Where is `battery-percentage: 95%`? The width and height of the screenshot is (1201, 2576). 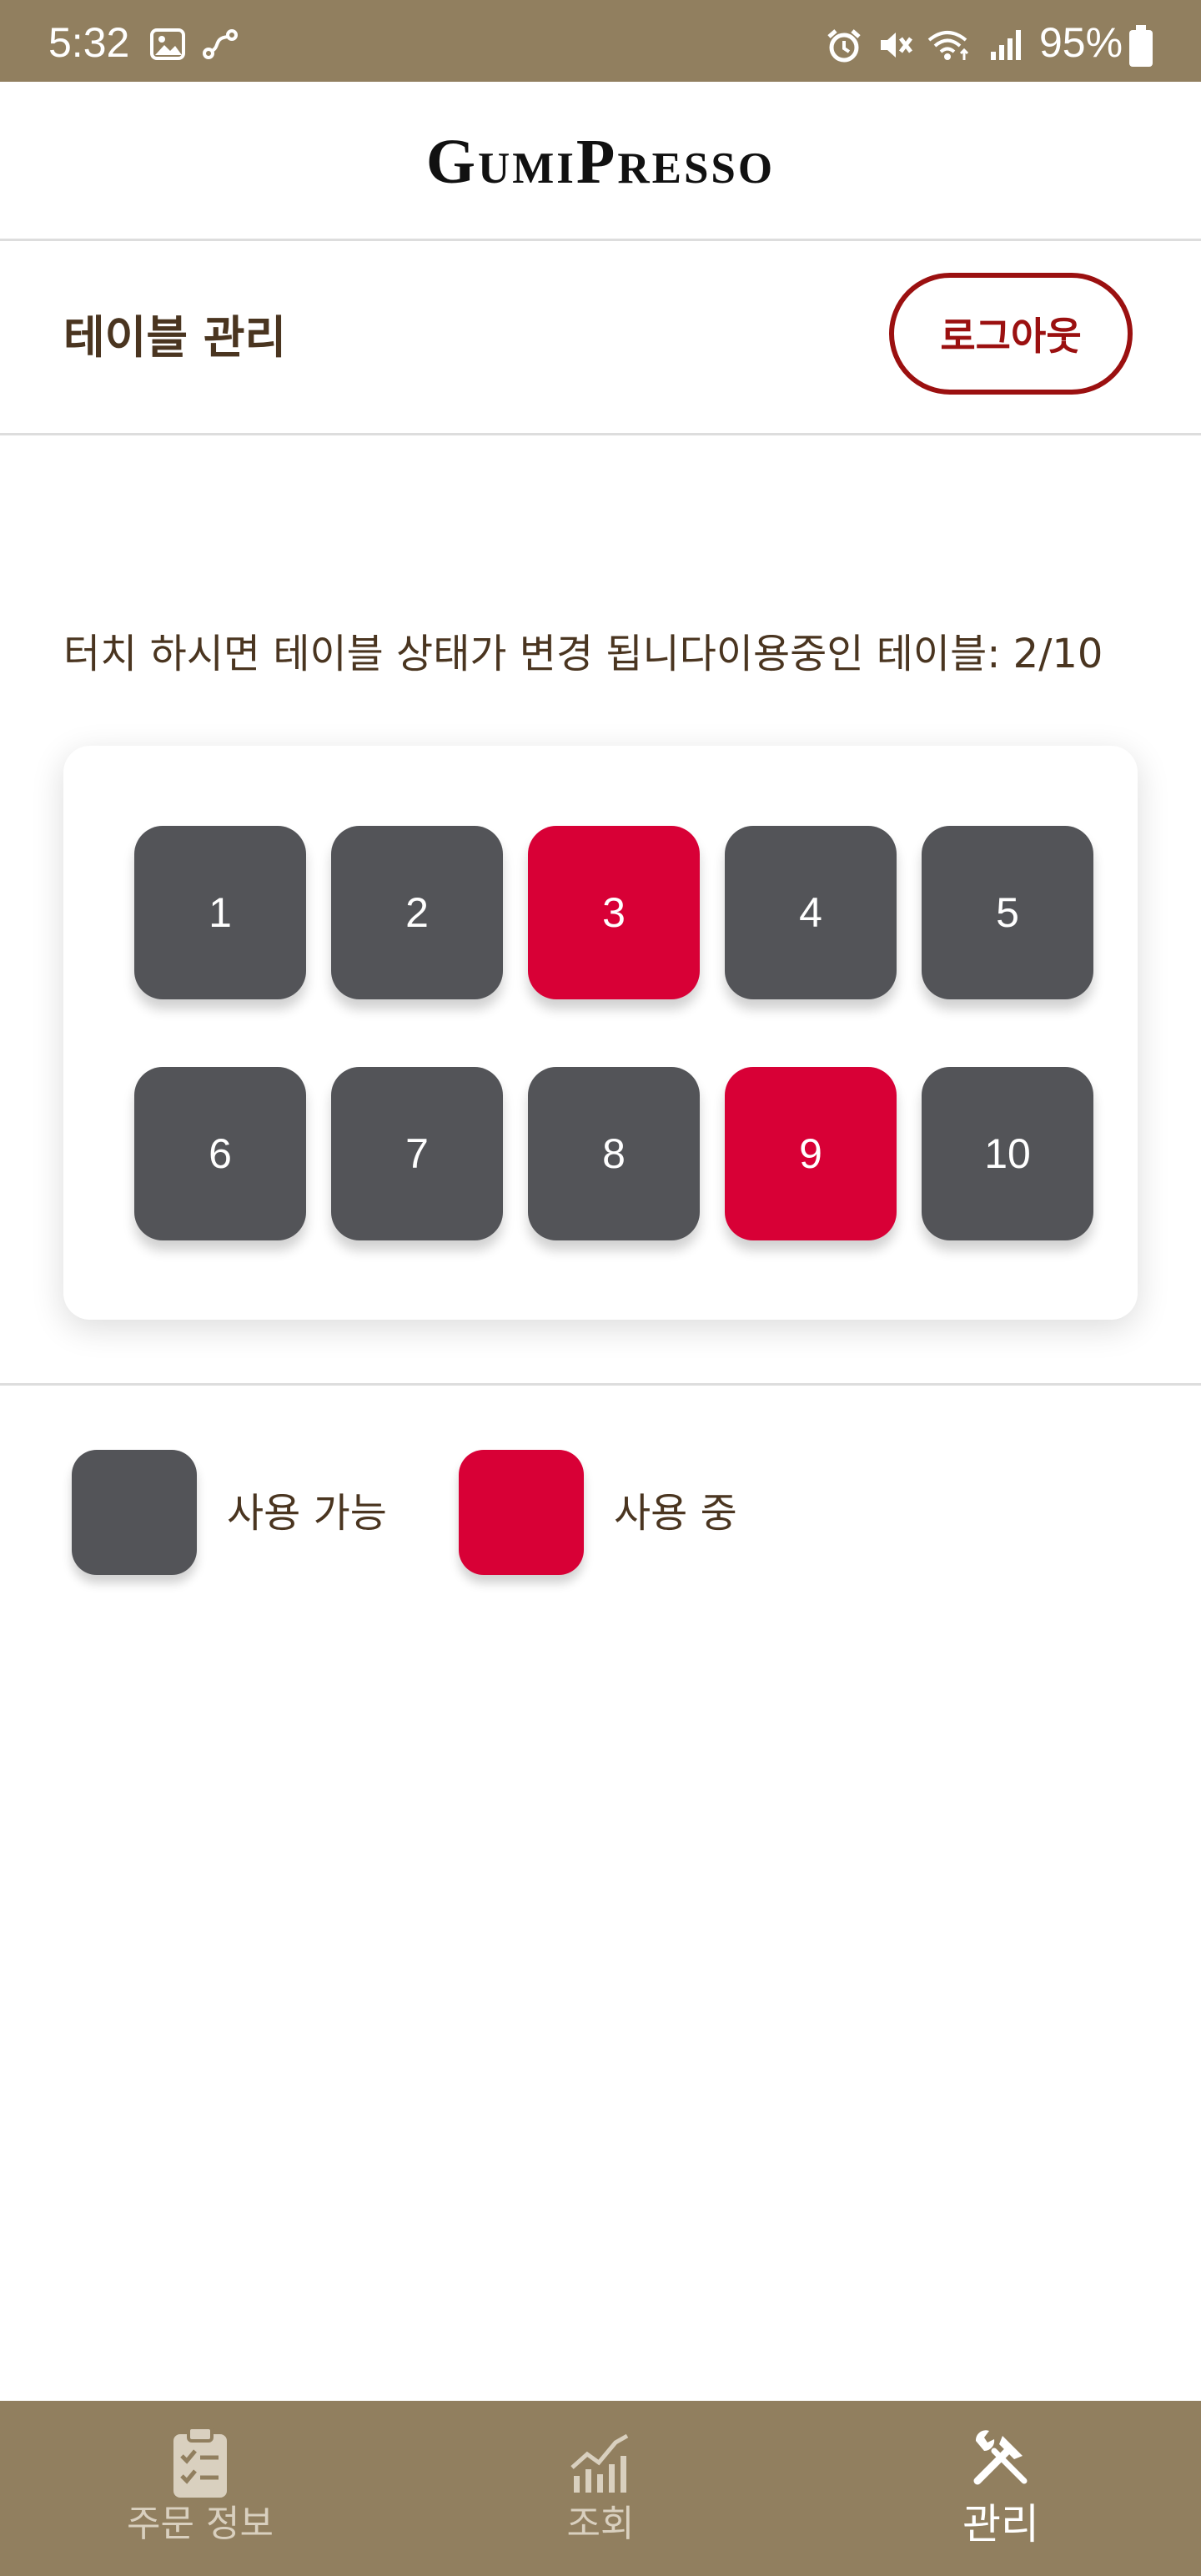 battery-percentage: 95% is located at coordinates (1081, 42).